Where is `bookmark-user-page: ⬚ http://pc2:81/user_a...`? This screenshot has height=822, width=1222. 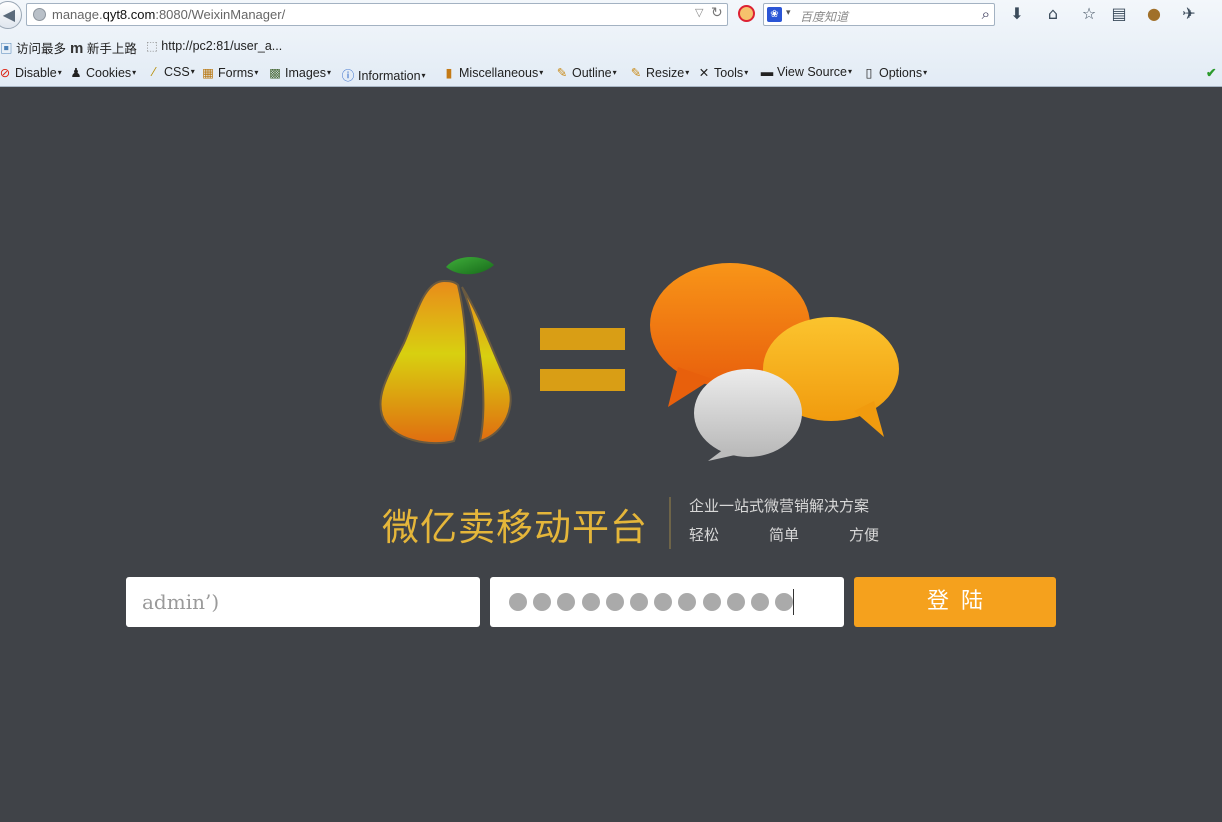
bookmark-user-page: ⬚ http://pc2:81/user_a... is located at coordinates (214, 45).